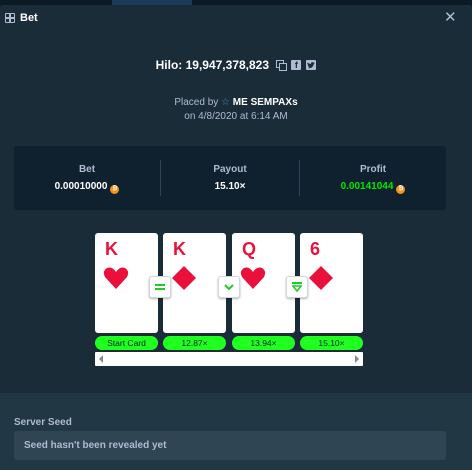  Describe the element at coordinates (311, 65) in the screenshot. I see `twitter-icon` at that location.